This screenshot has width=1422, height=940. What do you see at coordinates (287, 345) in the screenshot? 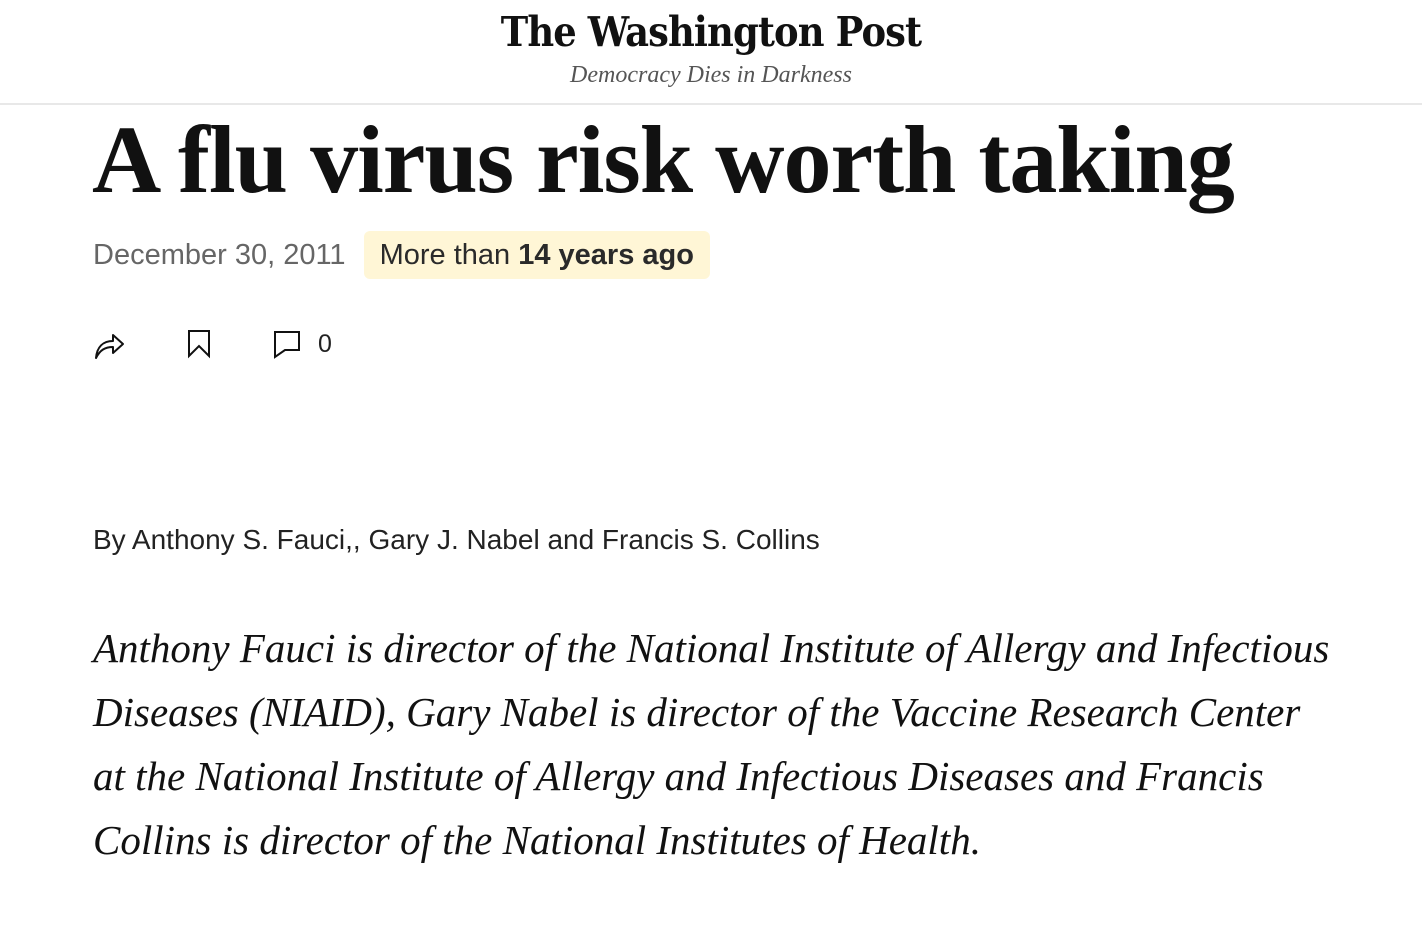
I see `comment-icon` at bounding box center [287, 345].